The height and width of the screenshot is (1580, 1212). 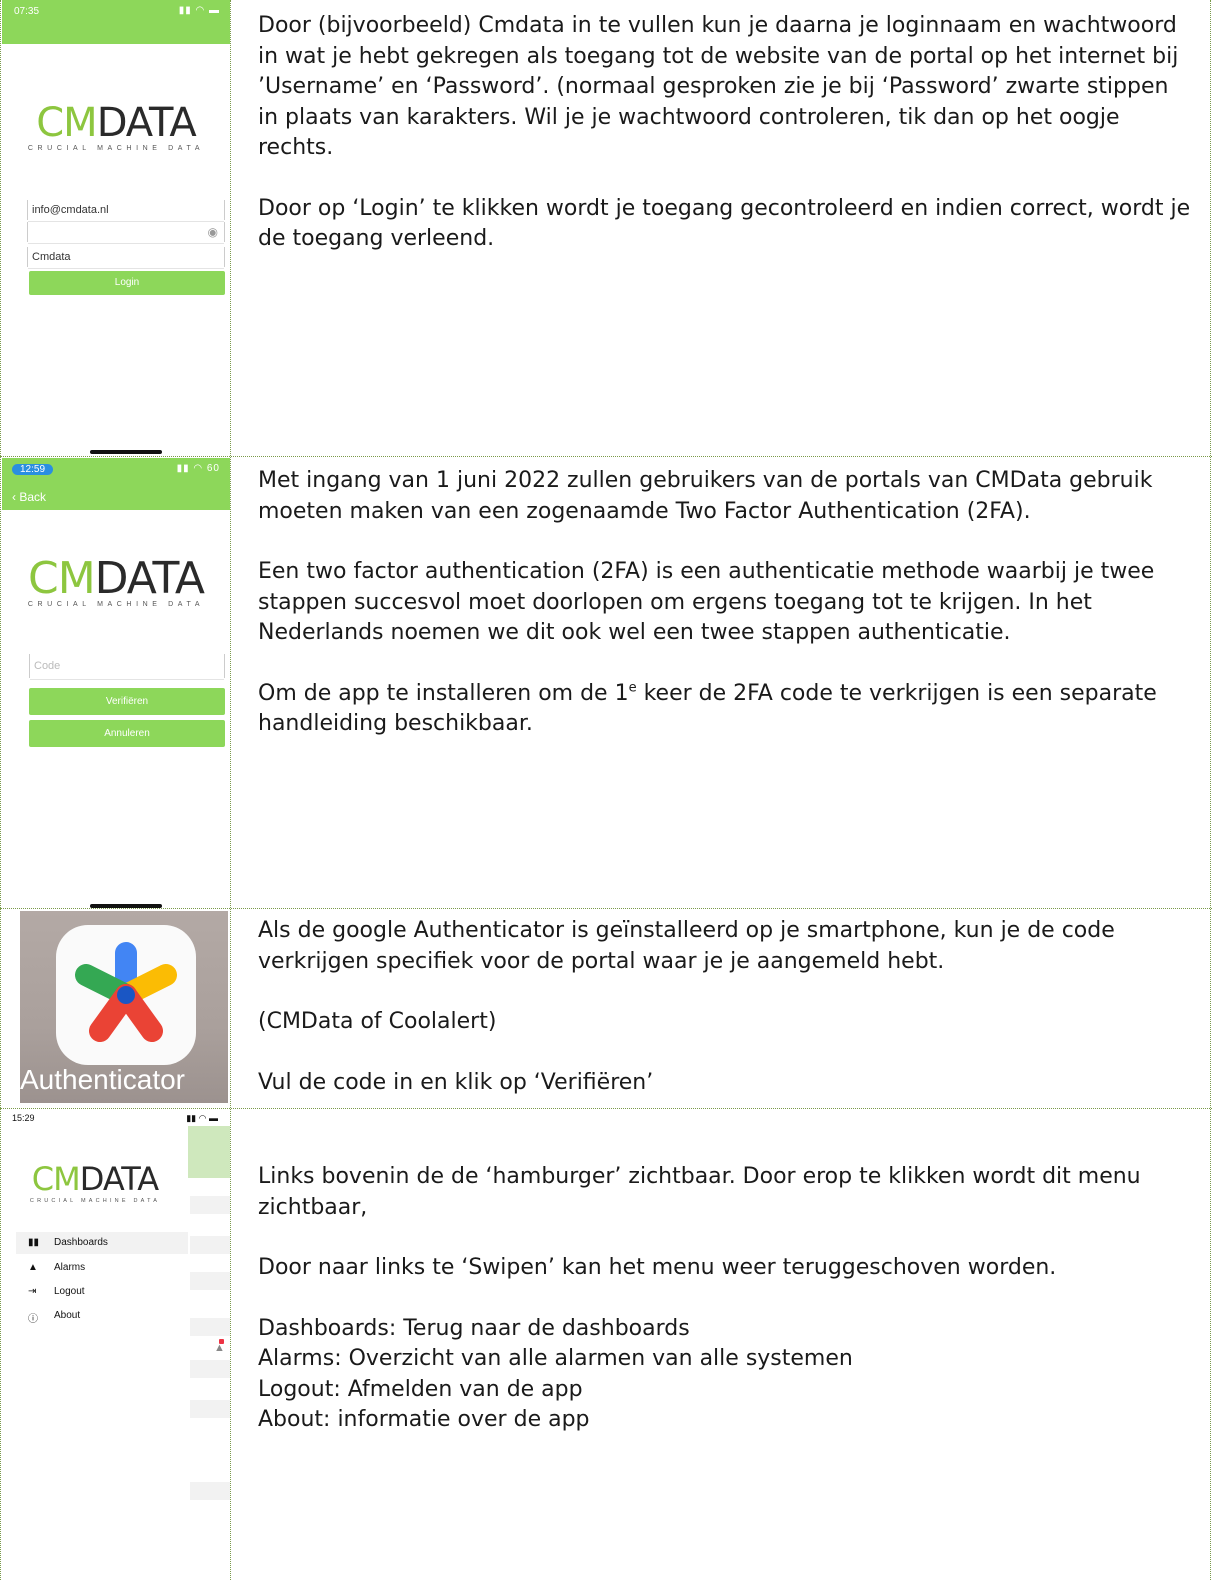 What do you see at coordinates (213, 232) in the screenshot?
I see `eye-icon: ◉` at bounding box center [213, 232].